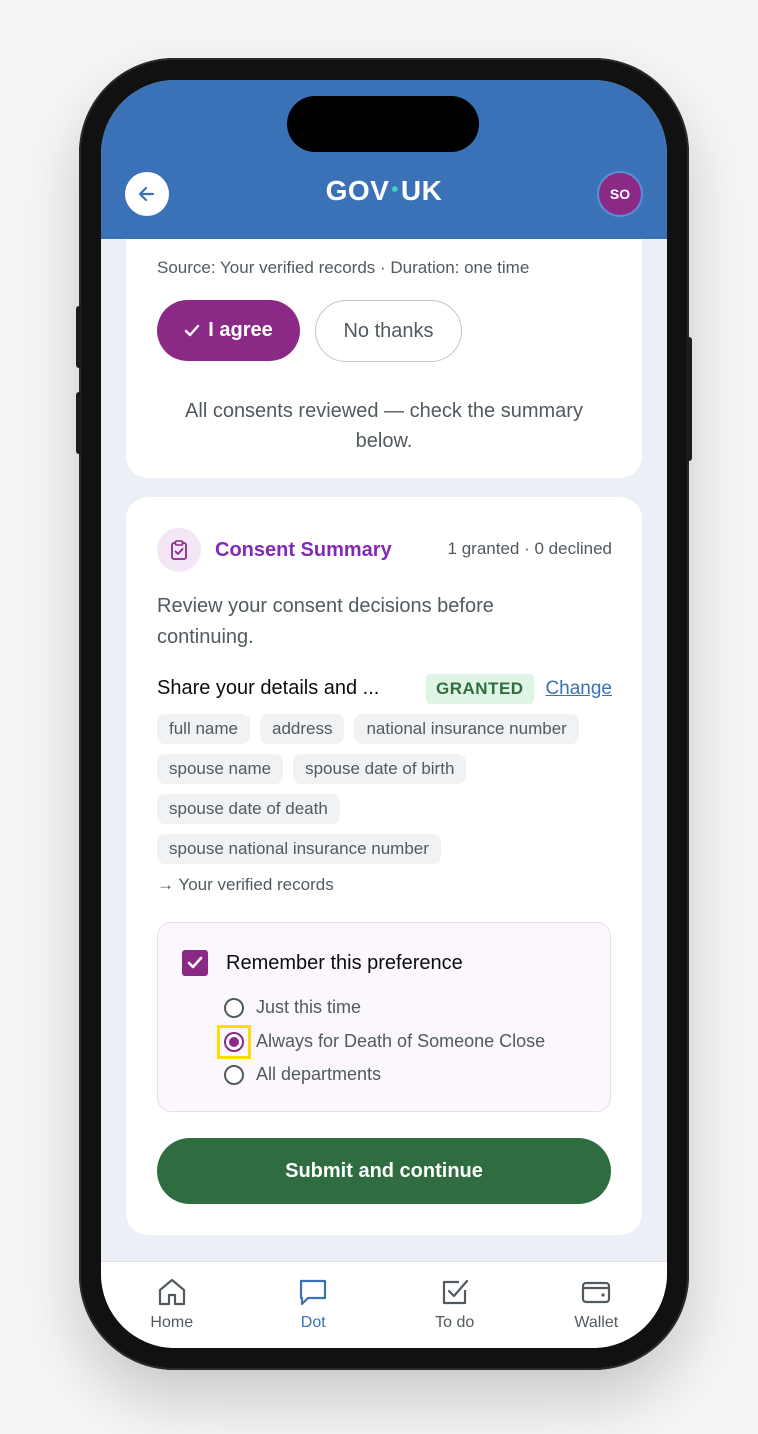 The image size is (758, 1434). What do you see at coordinates (79, 337) in the screenshot?
I see `volume-up-button` at bounding box center [79, 337].